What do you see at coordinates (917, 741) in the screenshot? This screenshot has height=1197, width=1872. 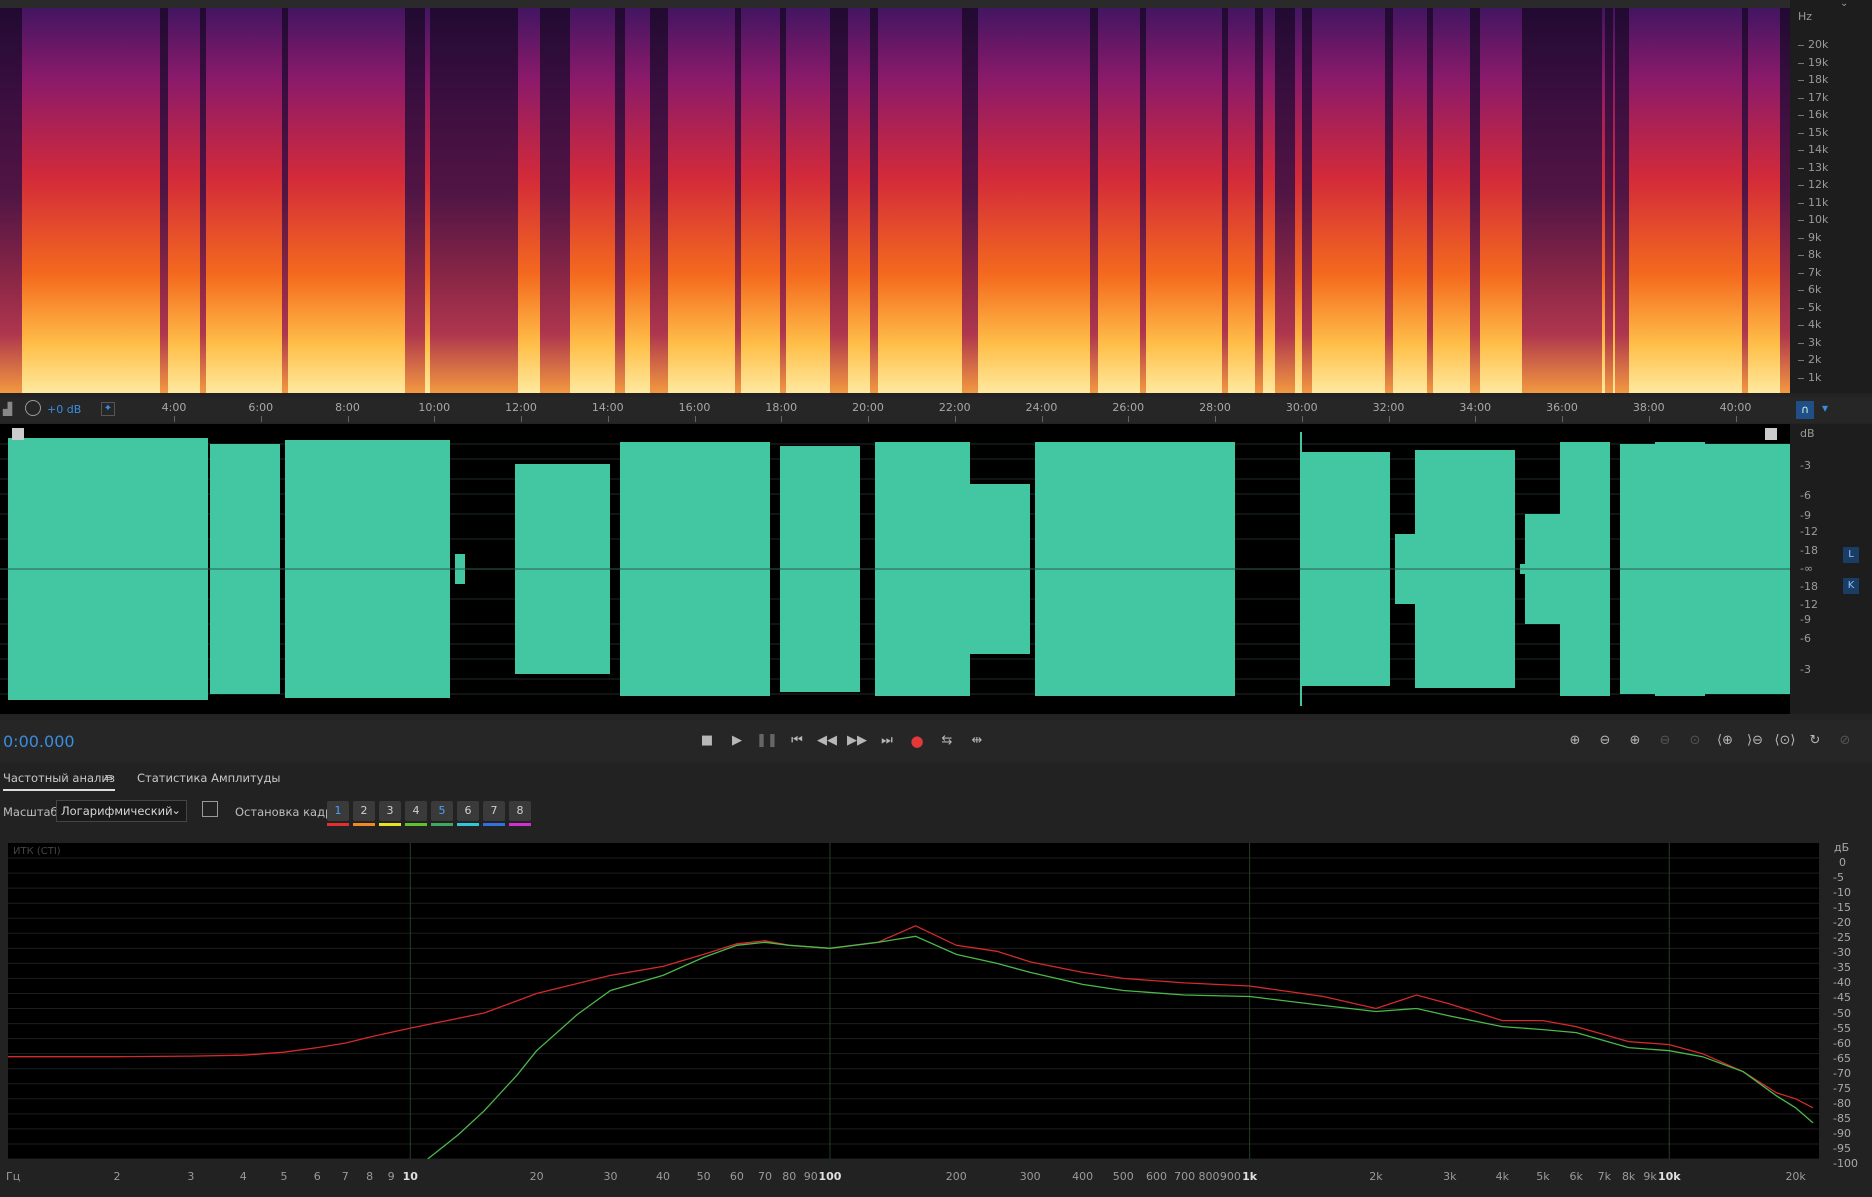 I see `record-button: ●` at bounding box center [917, 741].